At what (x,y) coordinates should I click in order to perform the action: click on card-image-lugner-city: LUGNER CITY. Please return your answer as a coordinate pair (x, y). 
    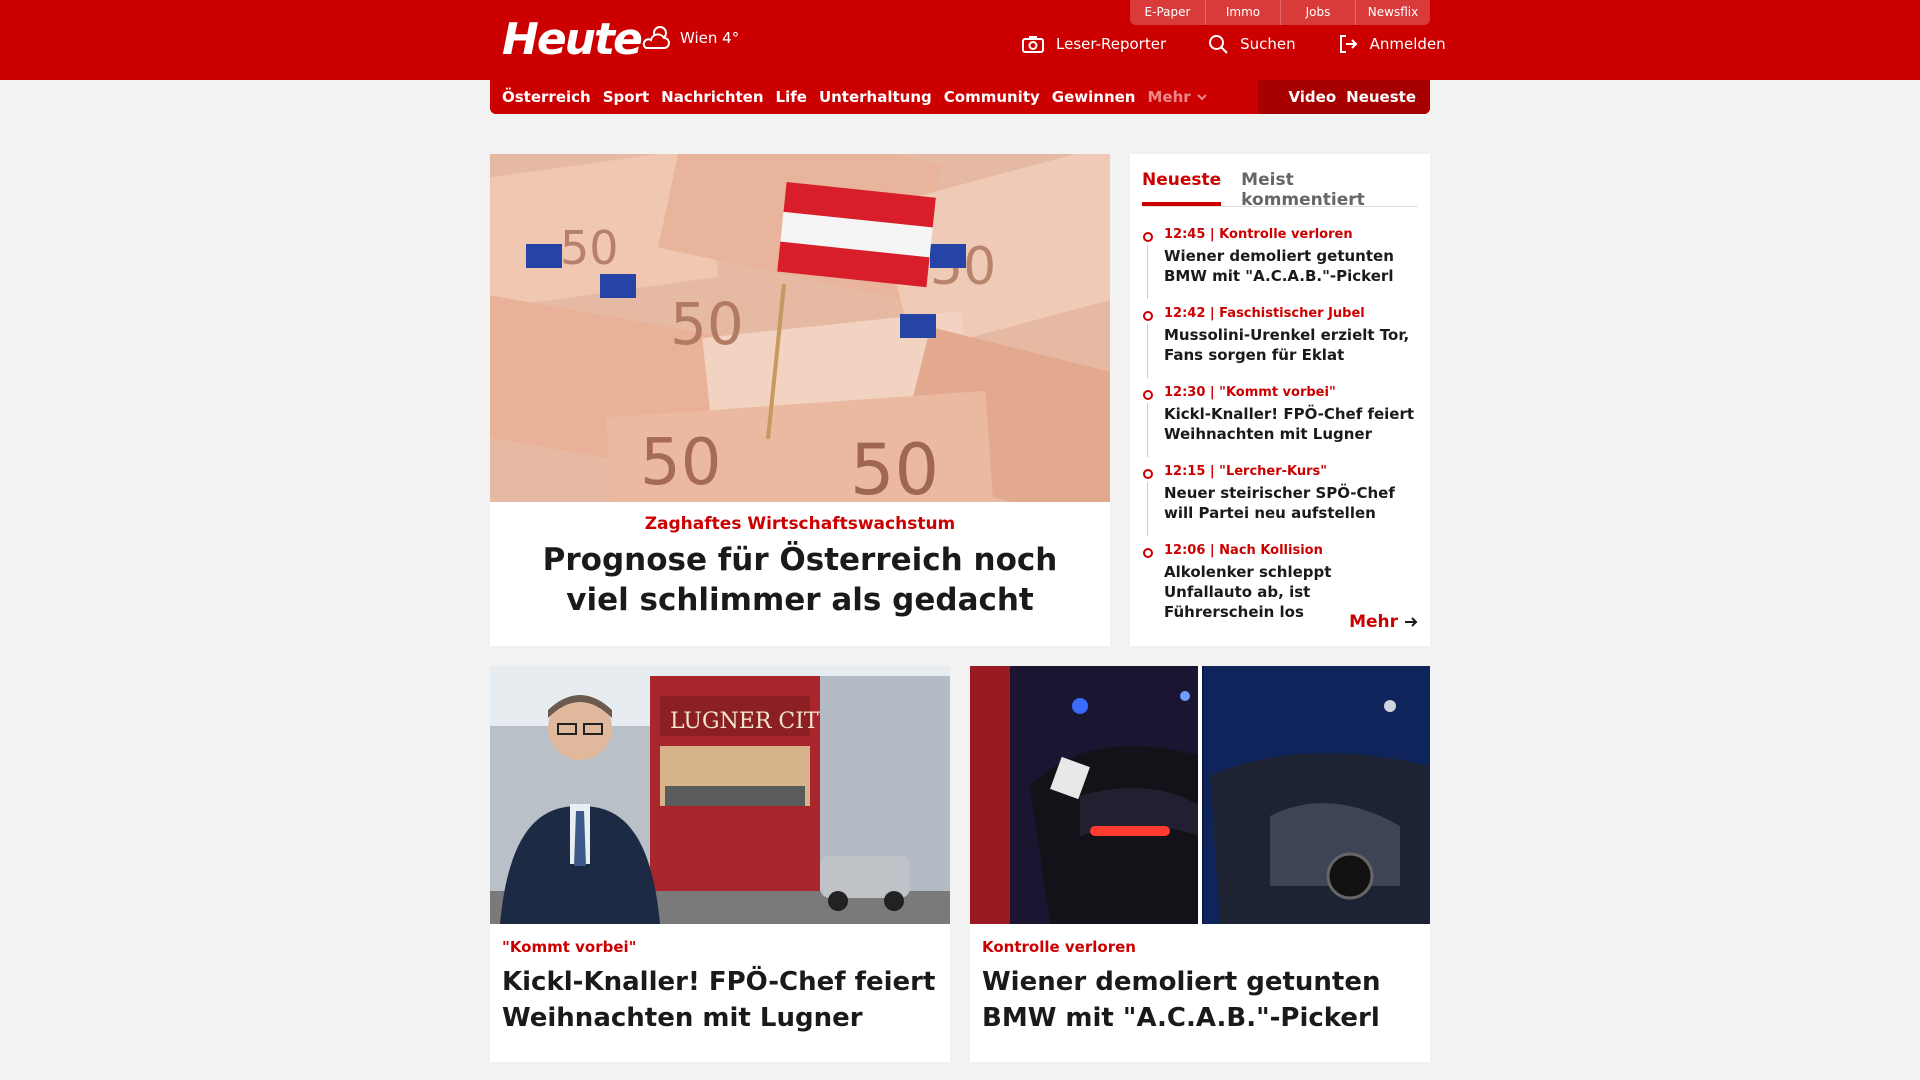
    Looking at the image, I should click on (720, 795).